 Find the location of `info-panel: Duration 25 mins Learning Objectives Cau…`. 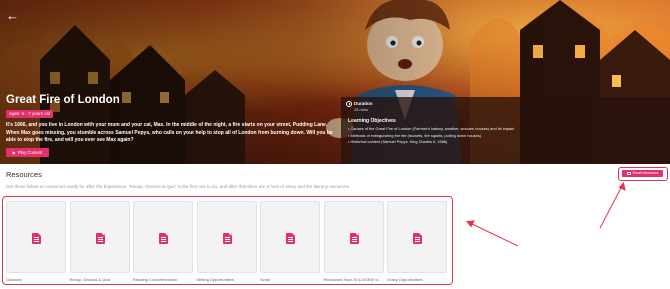

info-panel: Duration 25 mins Learning Objectives Cau… is located at coordinates (505, 130).